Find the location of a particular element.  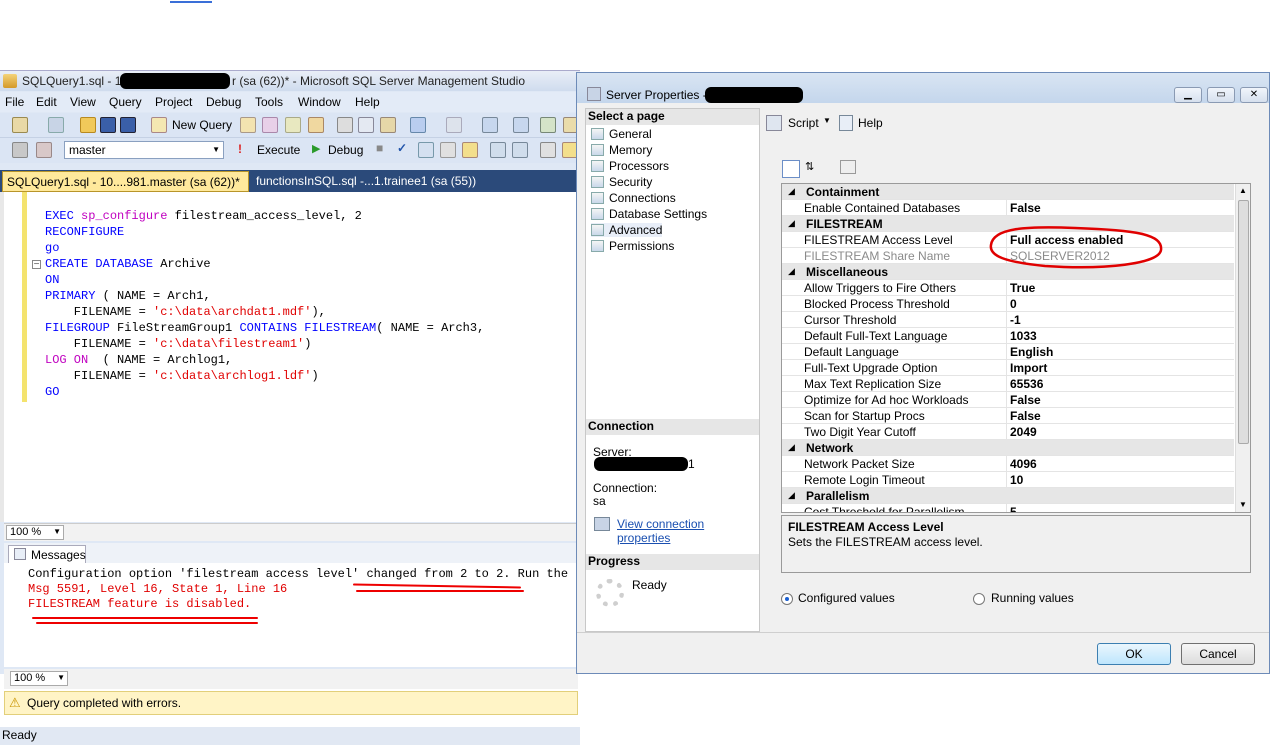

property-row: Network Packet Size 4096 is located at coordinates (1008, 464).